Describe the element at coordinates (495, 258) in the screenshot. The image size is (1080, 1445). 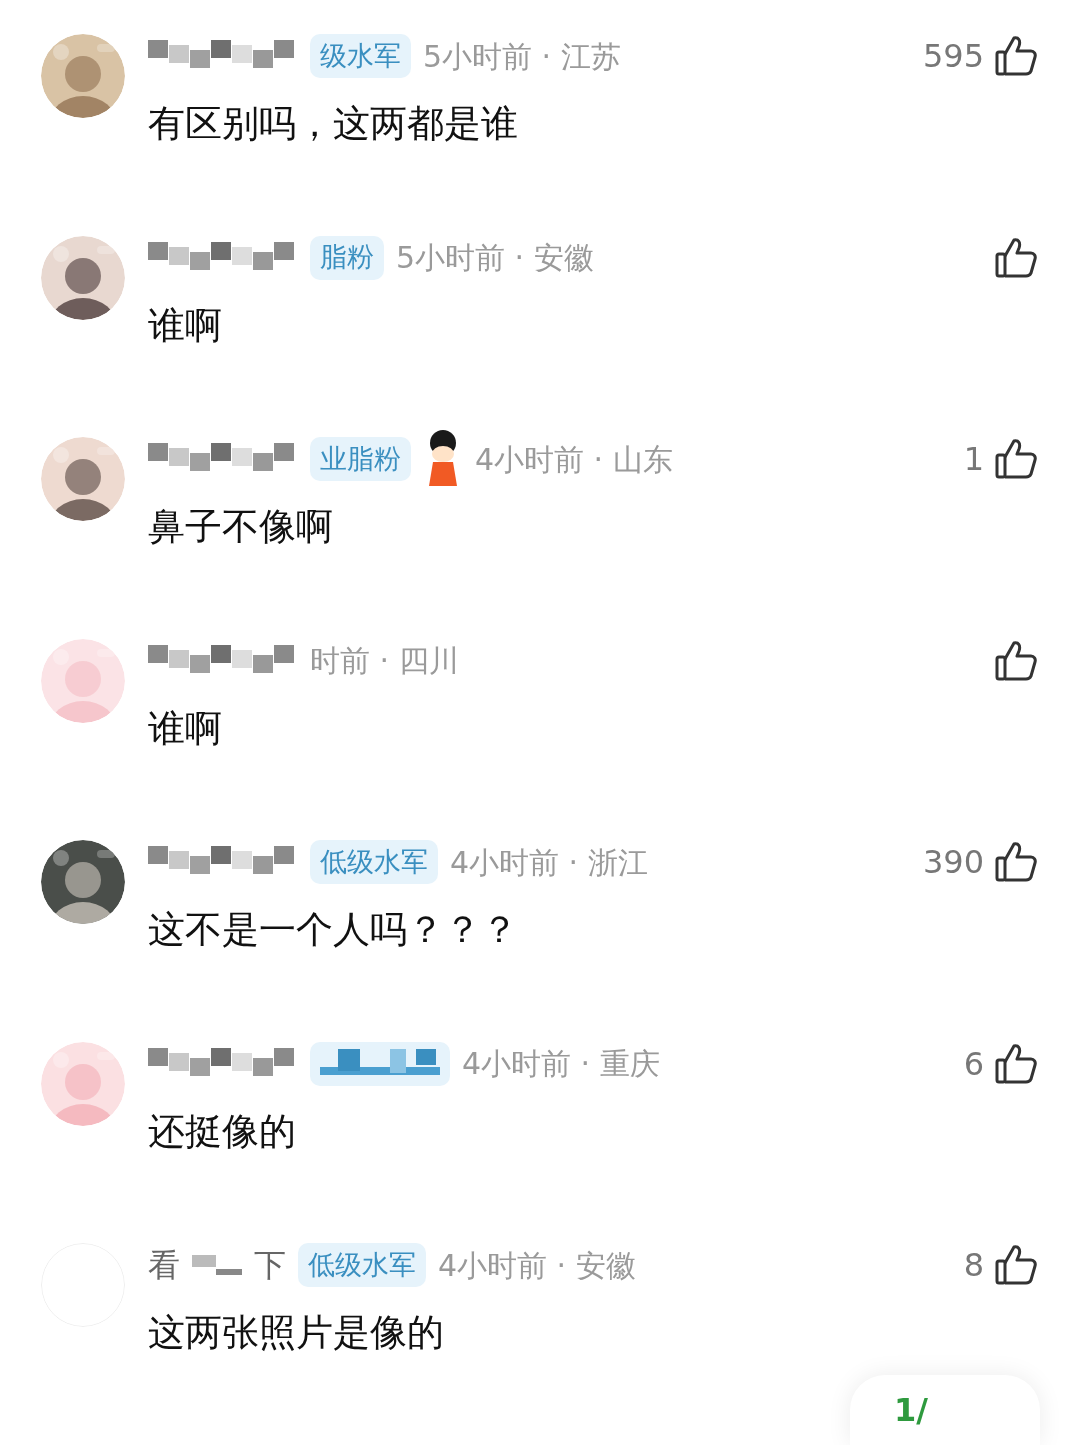
I see `time-location: 5小时前 · 安徽` at that location.